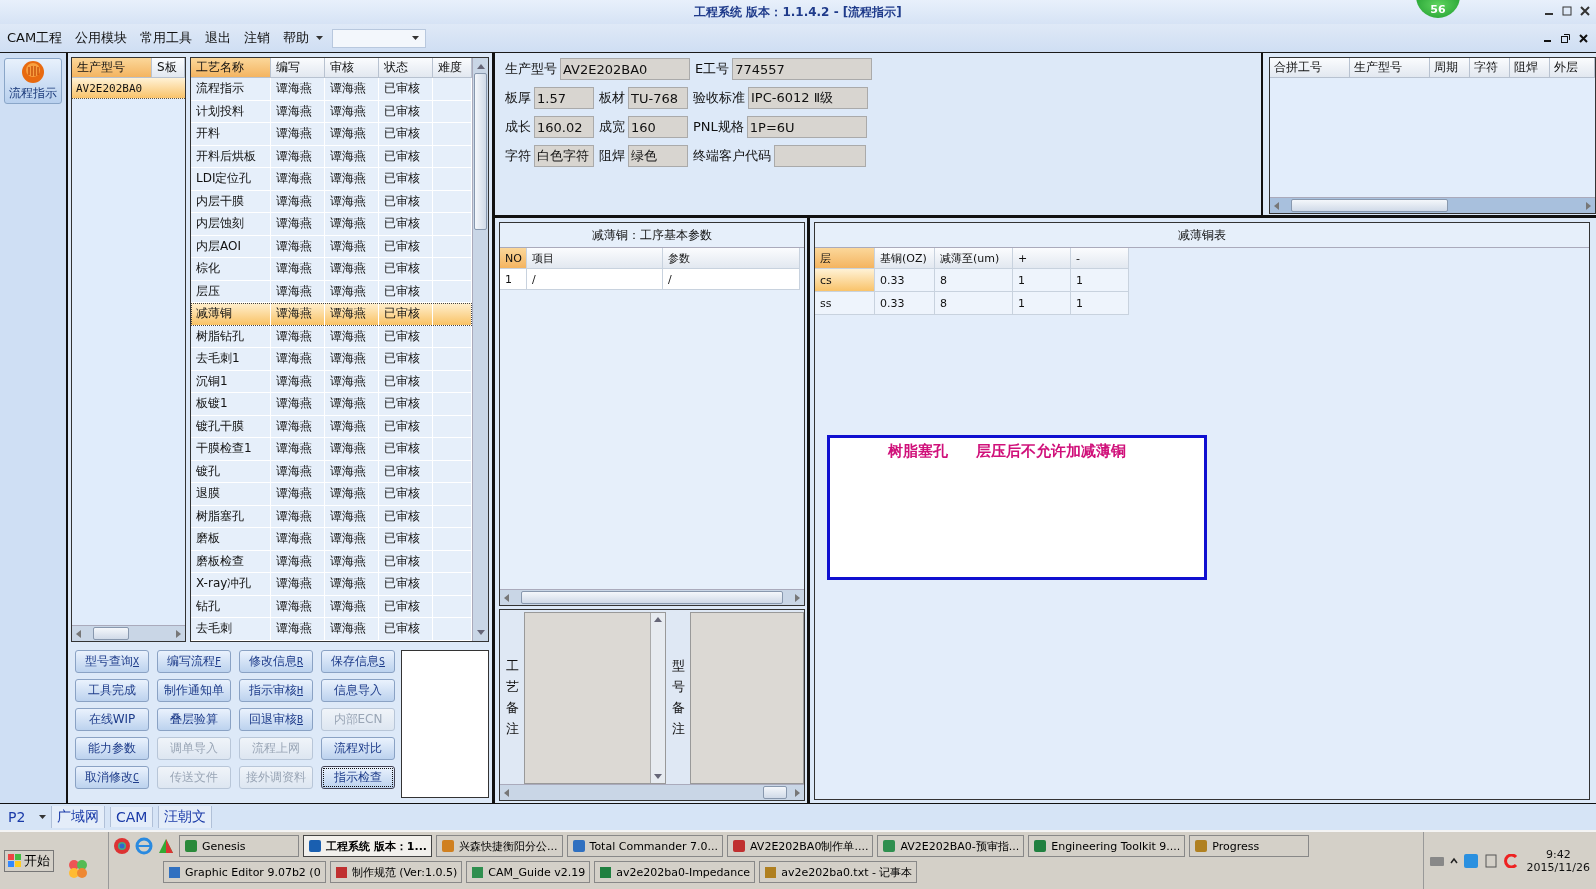 The height and width of the screenshot is (889, 1596). Describe the element at coordinates (257, 38) in the screenshot. I see `menu-item: 注销` at that location.